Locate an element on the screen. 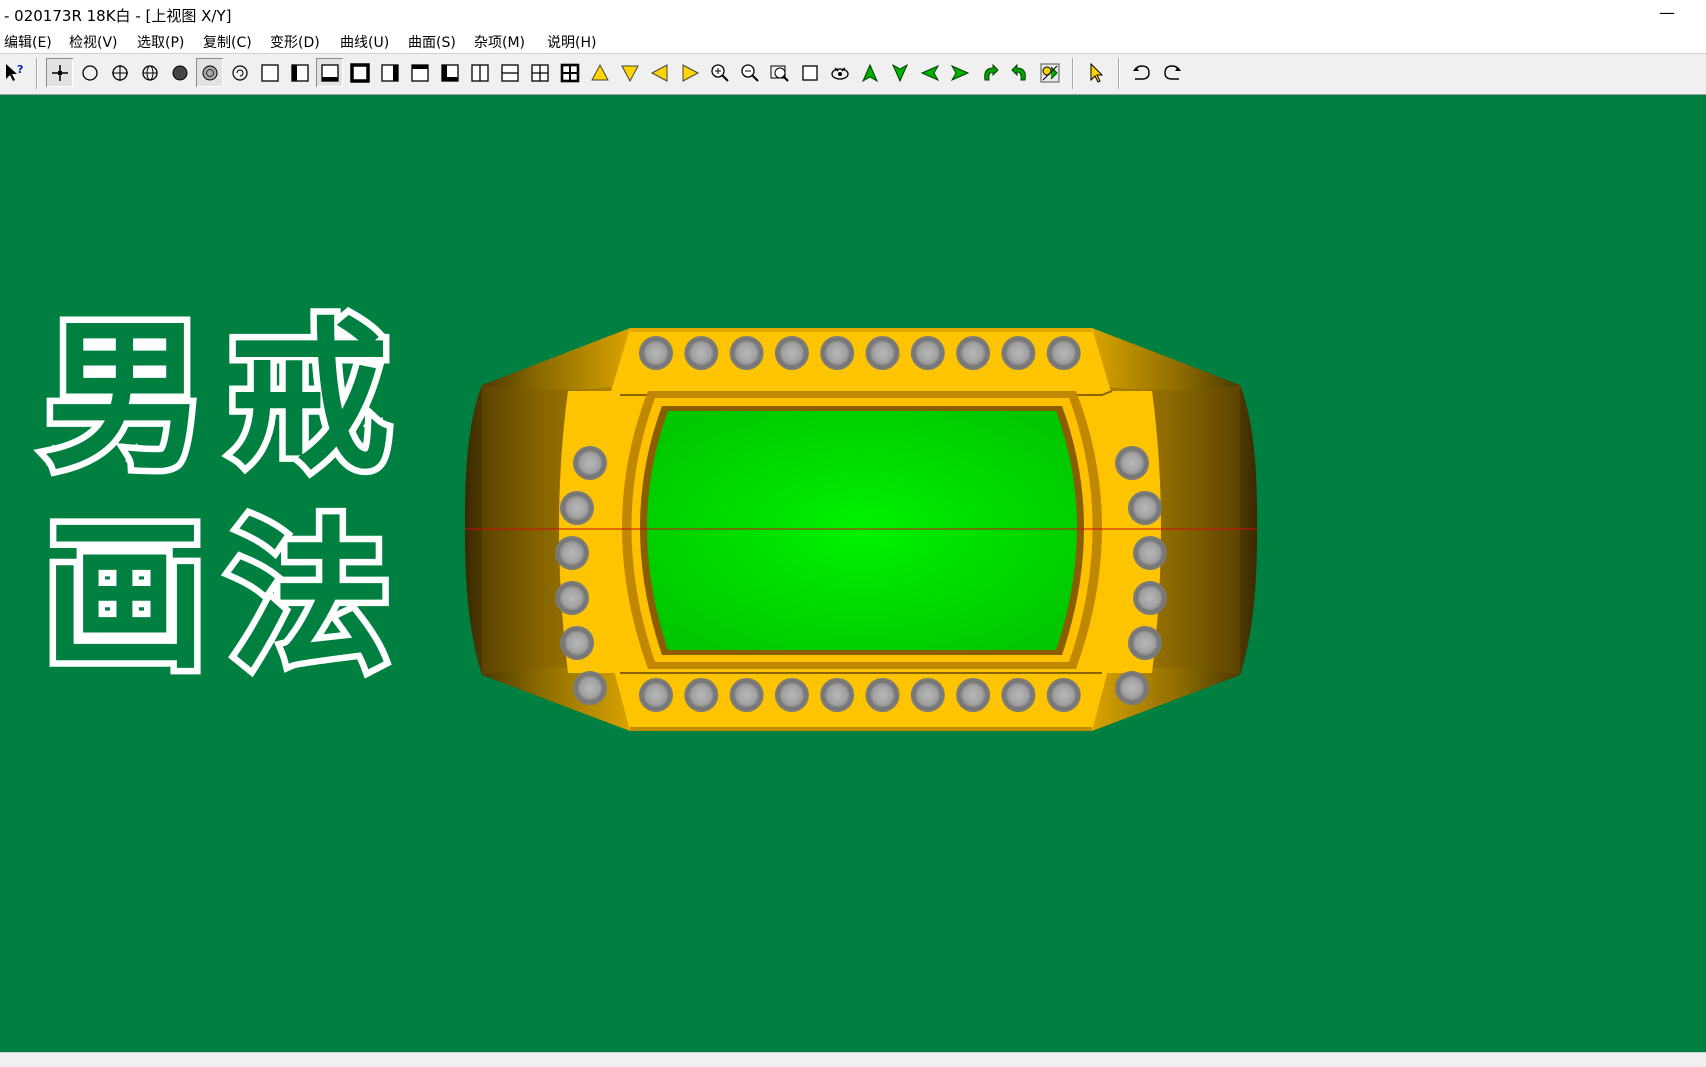  view-left-button is located at coordinates (299, 72).